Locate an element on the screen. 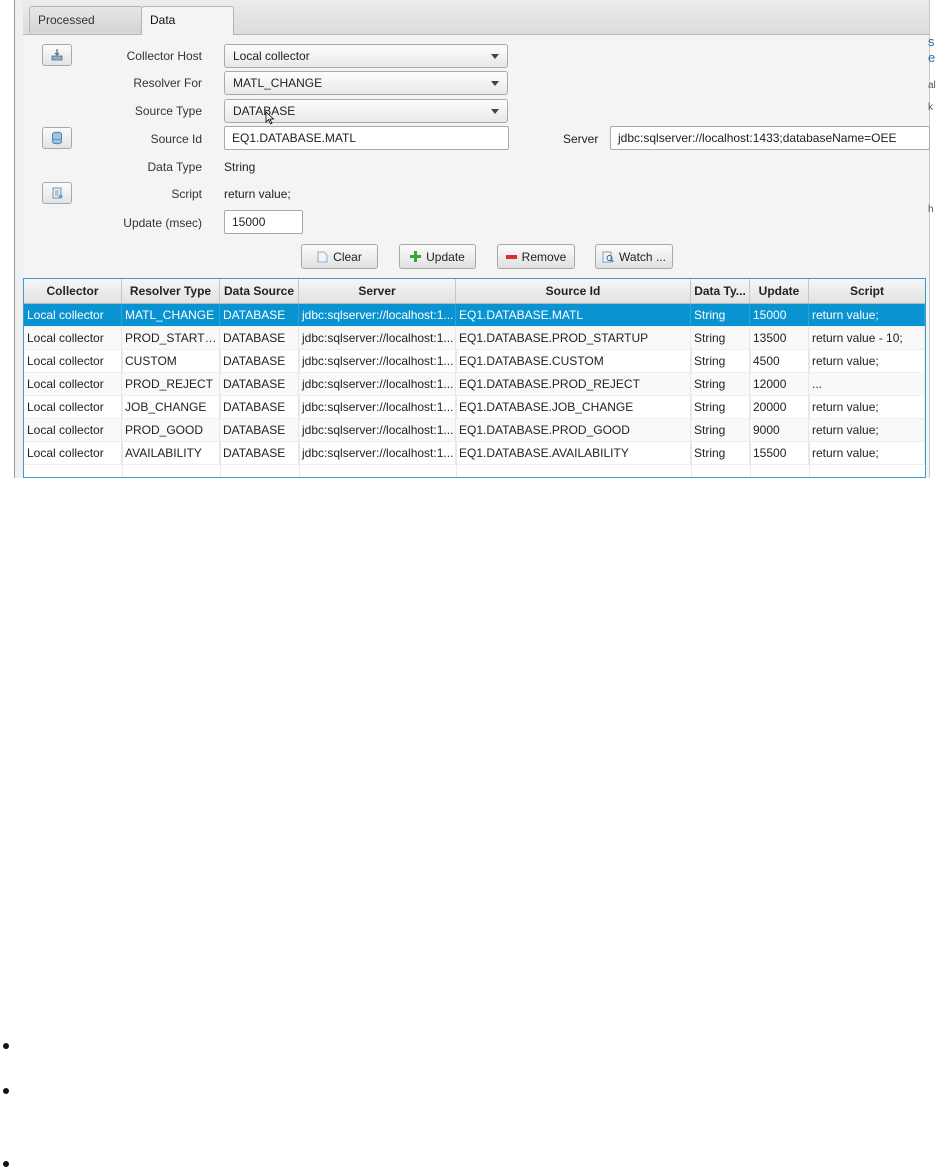 The height and width of the screenshot is (1170, 938). source-id-field: EQ1.DATABASE.MATL is located at coordinates (366, 138).